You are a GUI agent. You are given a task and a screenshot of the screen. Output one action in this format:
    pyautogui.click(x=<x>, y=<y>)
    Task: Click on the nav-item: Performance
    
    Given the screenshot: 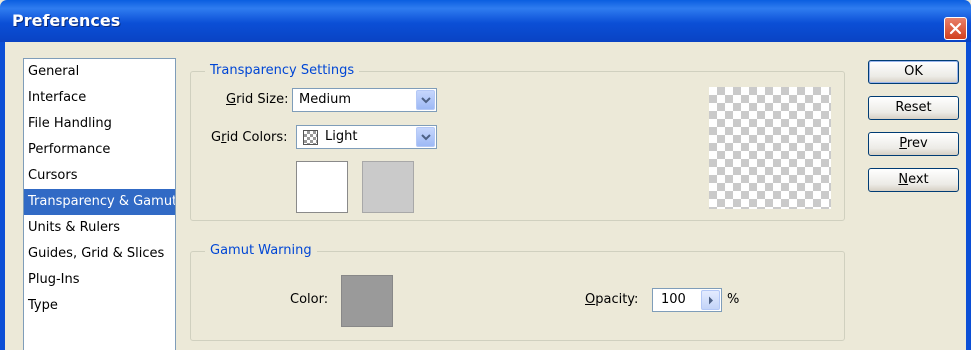 What is the action you would take?
    pyautogui.click(x=99, y=150)
    